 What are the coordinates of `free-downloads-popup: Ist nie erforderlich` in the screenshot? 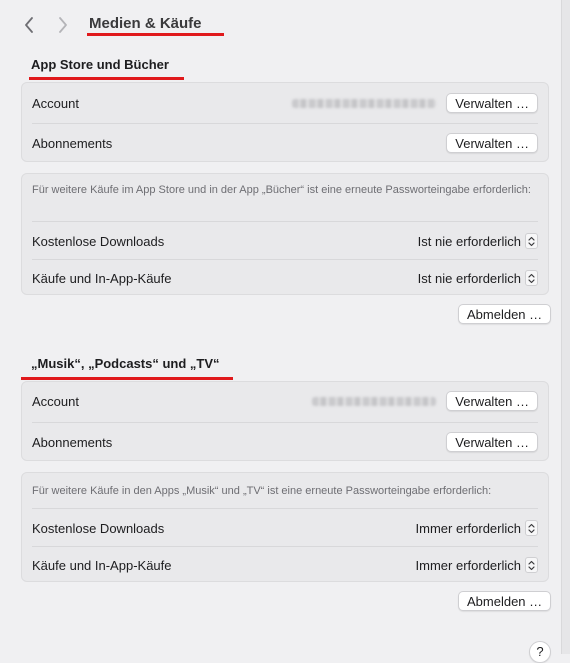 It's located at (478, 241).